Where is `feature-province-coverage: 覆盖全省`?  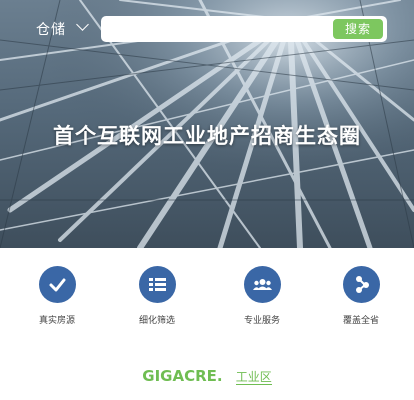 feature-province-coverage: 覆盖全省 is located at coordinates (361, 296).